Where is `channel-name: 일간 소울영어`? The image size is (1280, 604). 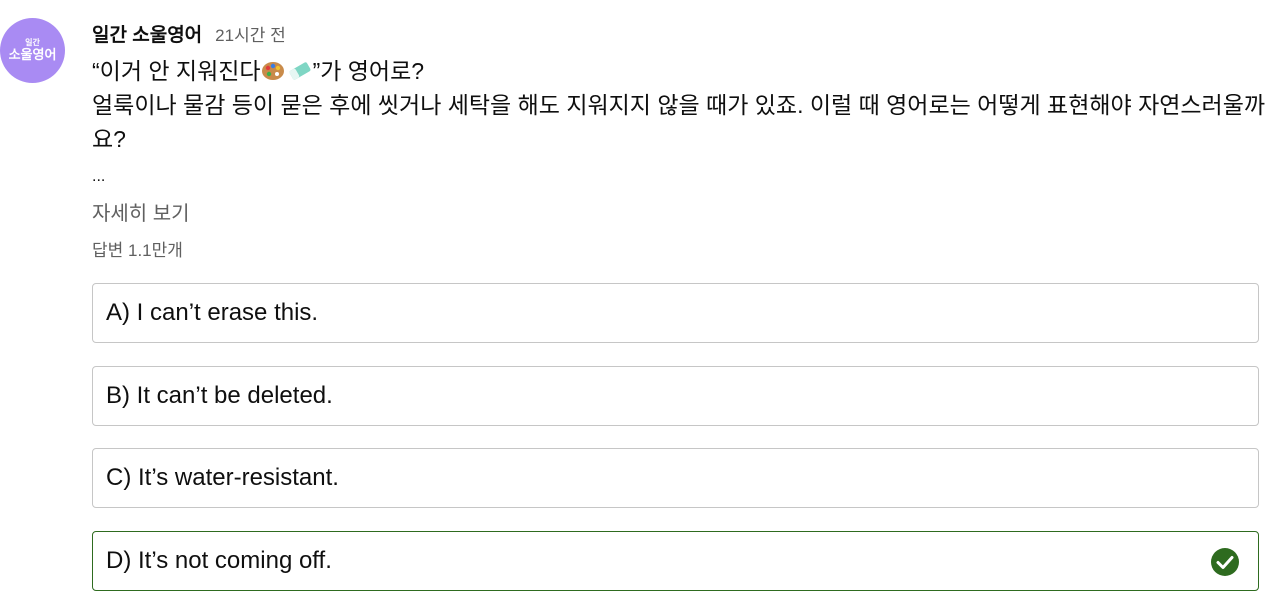
channel-name: 일간 소울영어 is located at coordinates (147, 33).